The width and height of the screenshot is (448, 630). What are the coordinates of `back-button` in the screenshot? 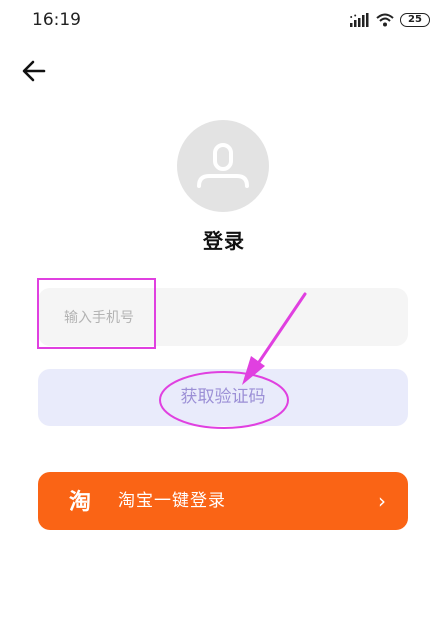 It's located at (35, 71).